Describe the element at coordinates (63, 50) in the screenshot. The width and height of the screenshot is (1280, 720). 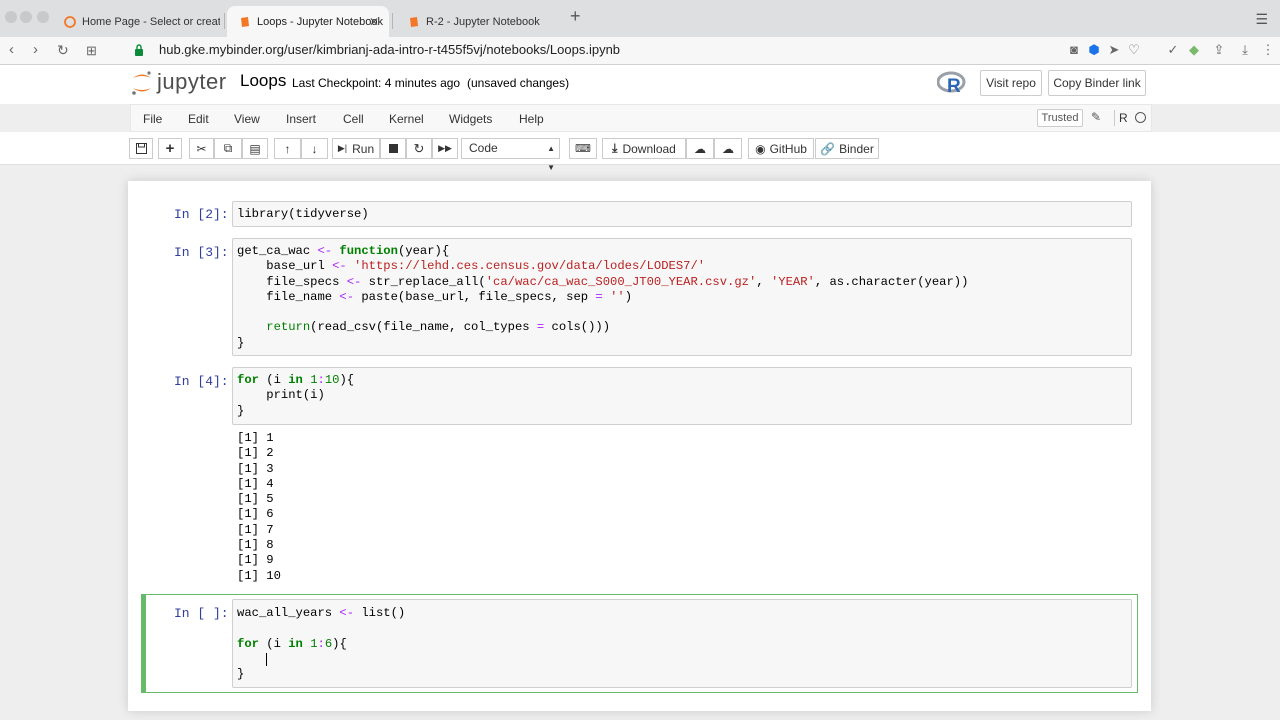
I see `reload-icon: ↻` at that location.